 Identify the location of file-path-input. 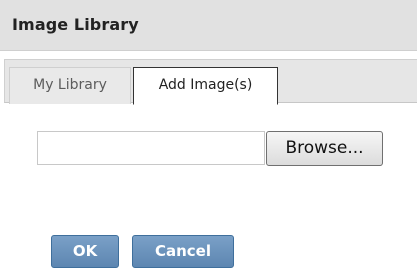
(151, 148).